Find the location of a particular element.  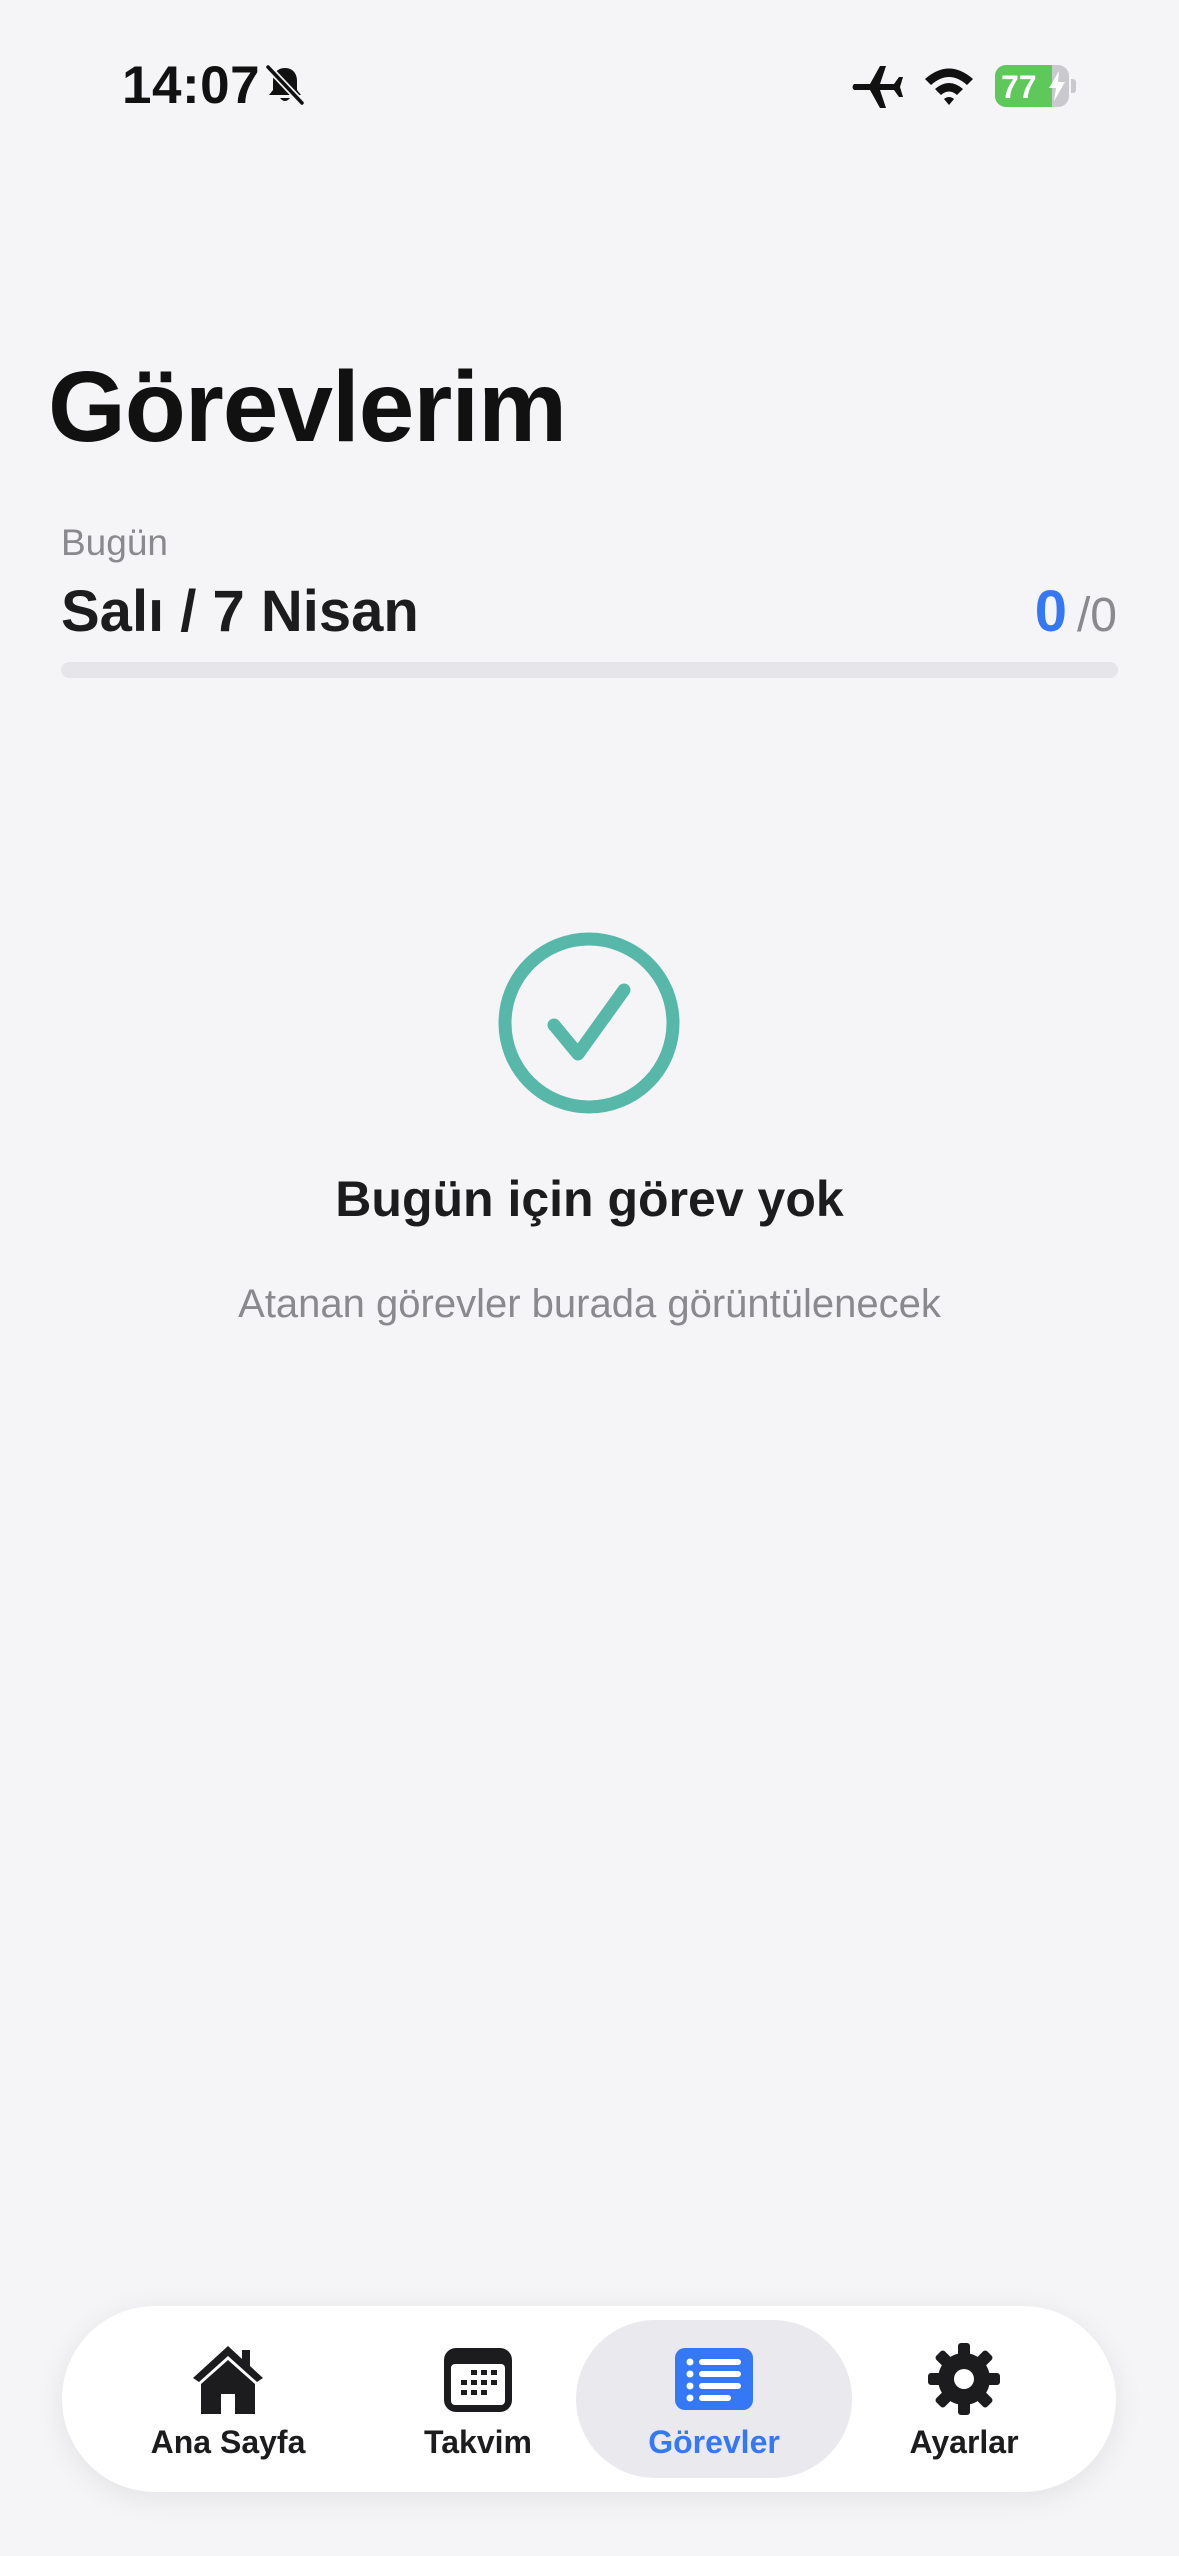

tasks-done-count: 0 is located at coordinates (1050, 611).